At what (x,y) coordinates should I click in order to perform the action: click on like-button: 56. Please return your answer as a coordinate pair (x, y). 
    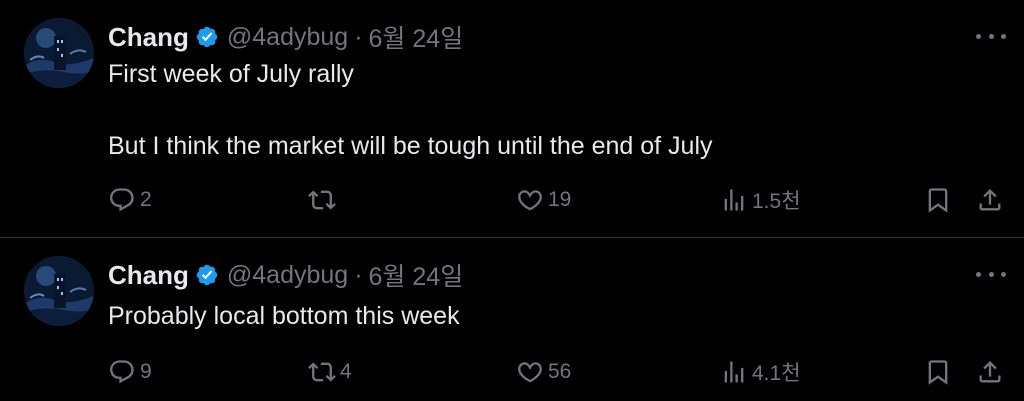
    Looking at the image, I should click on (543, 372).